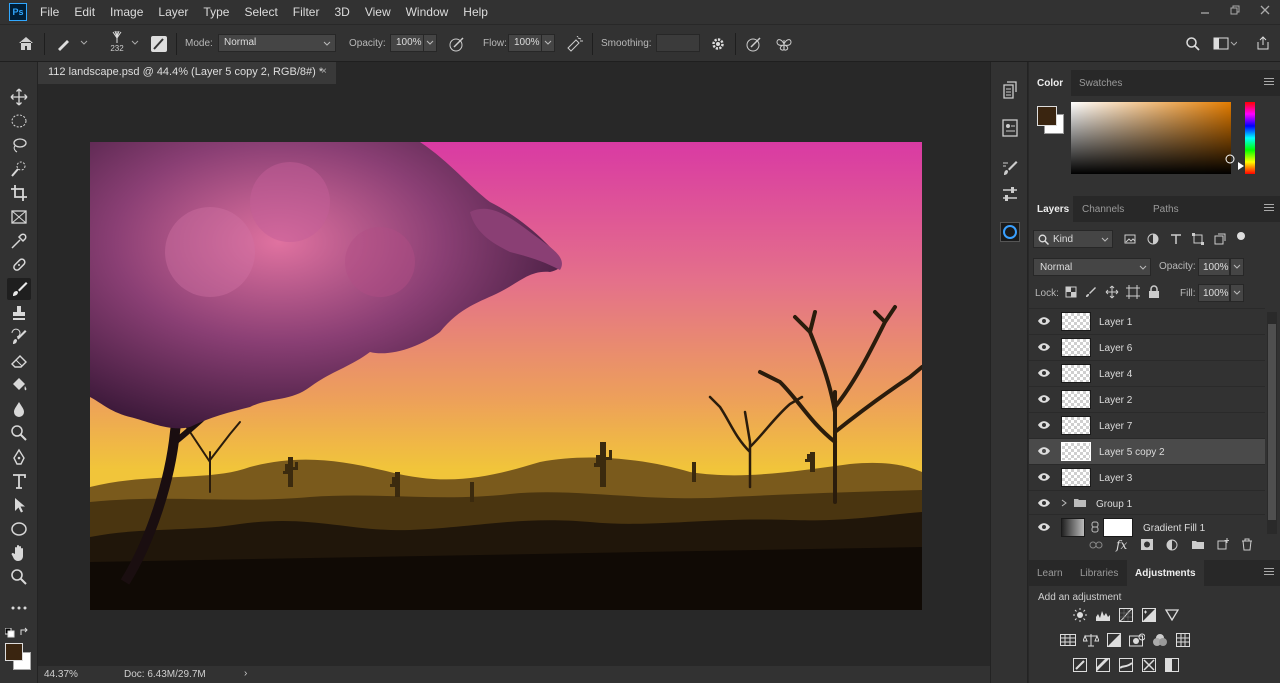 The height and width of the screenshot is (683, 1280). I want to click on pixel-layer-filter-icon, so click(1130, 239).